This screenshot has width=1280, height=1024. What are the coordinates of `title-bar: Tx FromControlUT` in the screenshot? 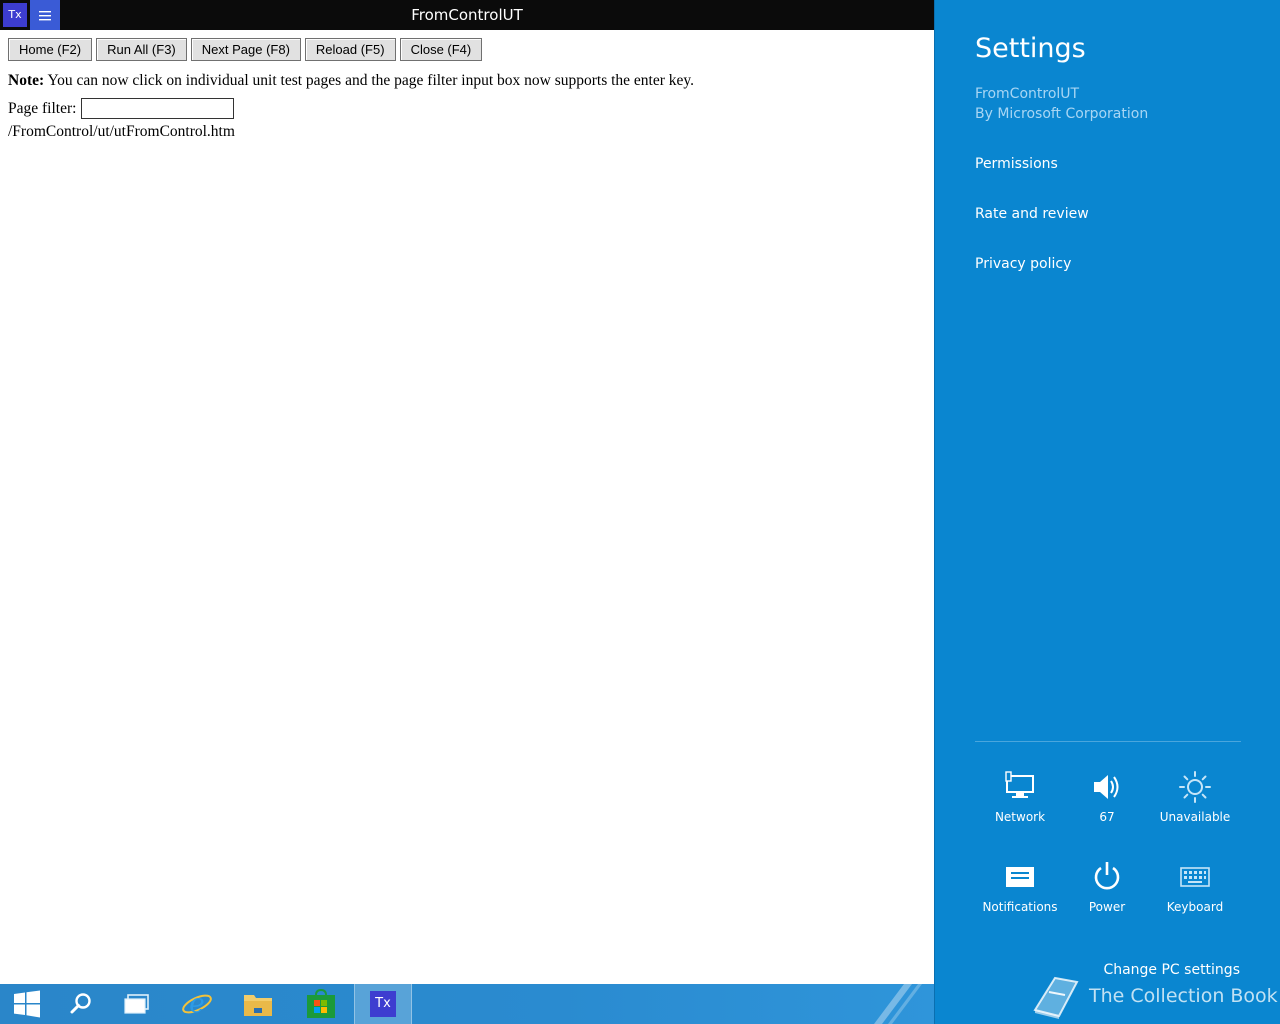 It's located at (467, 15).